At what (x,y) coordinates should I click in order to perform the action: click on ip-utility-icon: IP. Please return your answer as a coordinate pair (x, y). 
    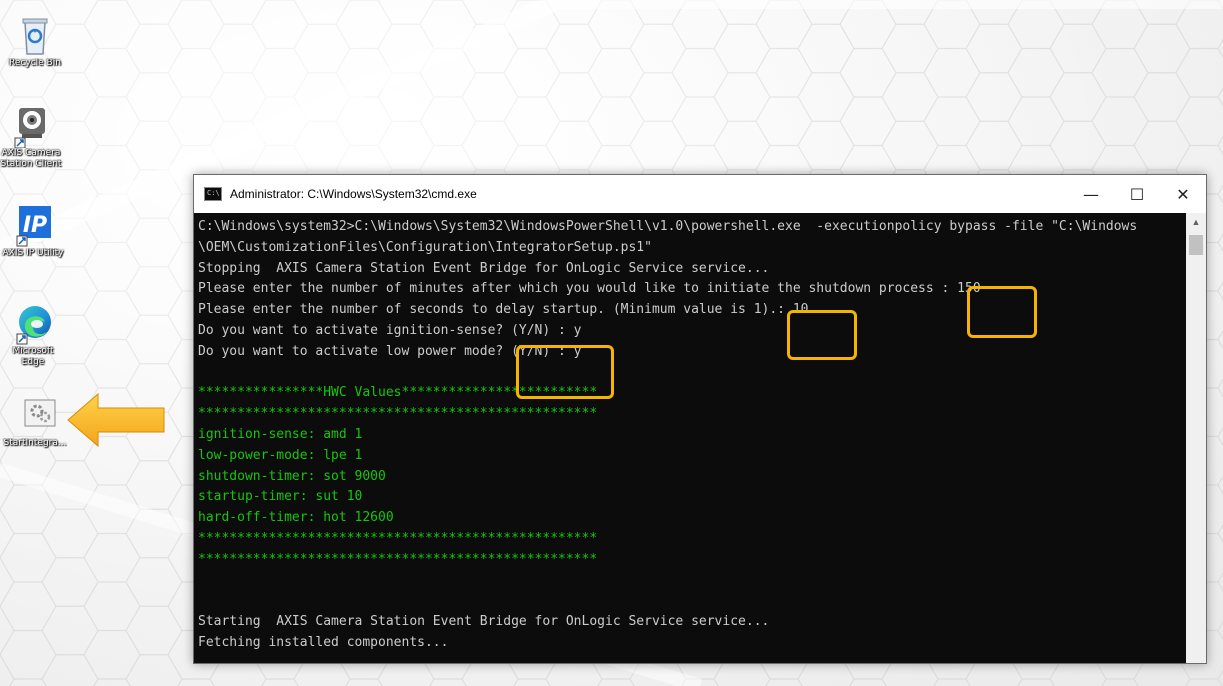
    Looking at the image, I should click on (33, 226).